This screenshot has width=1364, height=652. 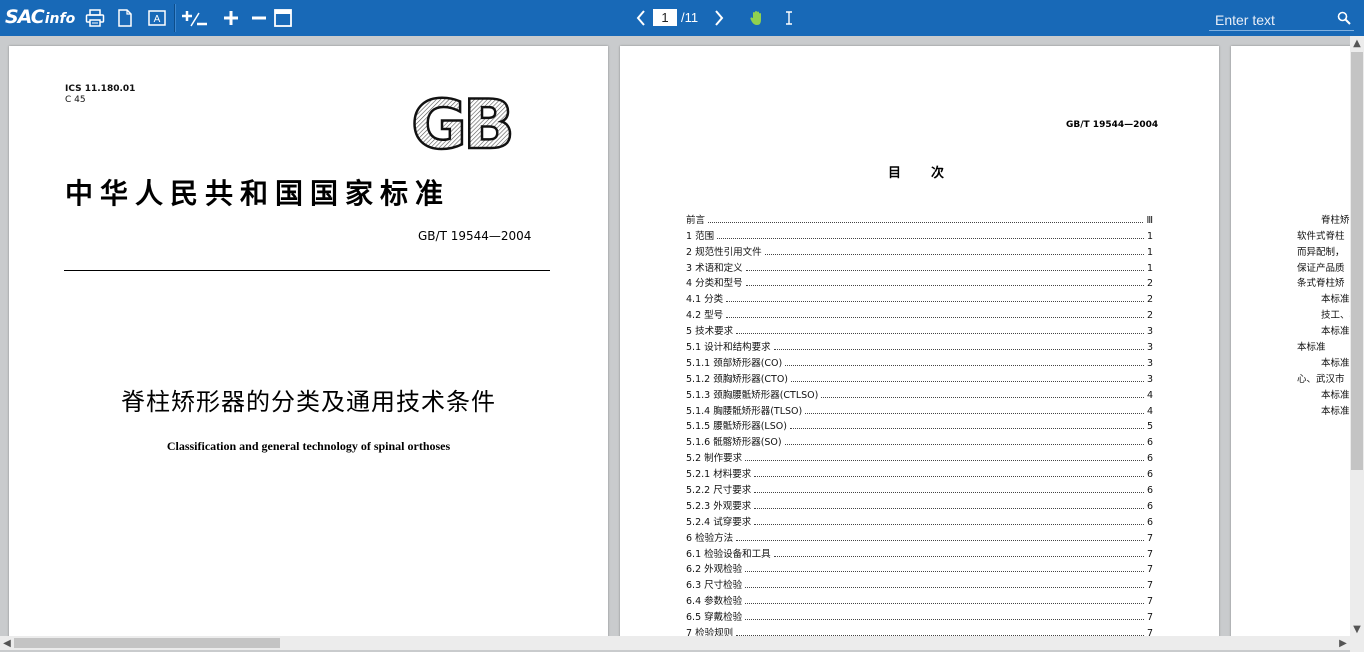 I want to click on page-3-line: 软件式脊柱, so click(x=1321, y=236).